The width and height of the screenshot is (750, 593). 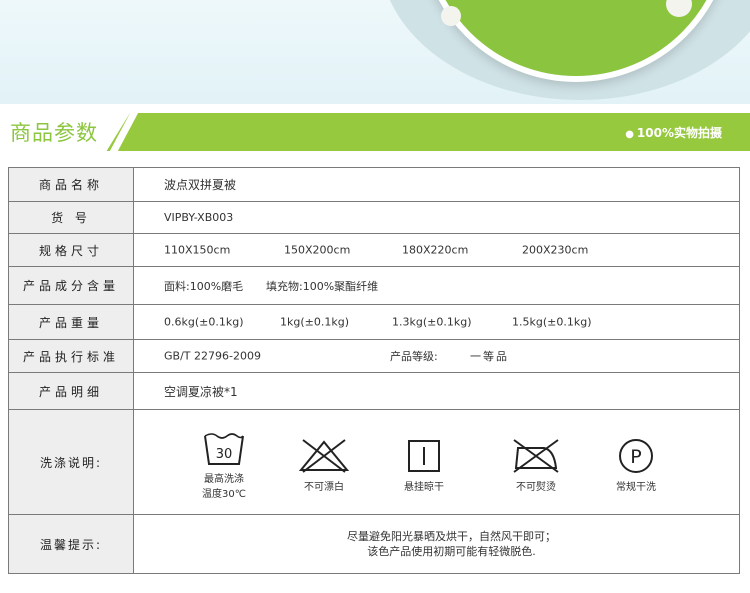 I want to click on hang-dry-icon, so click(x=424, y=455).